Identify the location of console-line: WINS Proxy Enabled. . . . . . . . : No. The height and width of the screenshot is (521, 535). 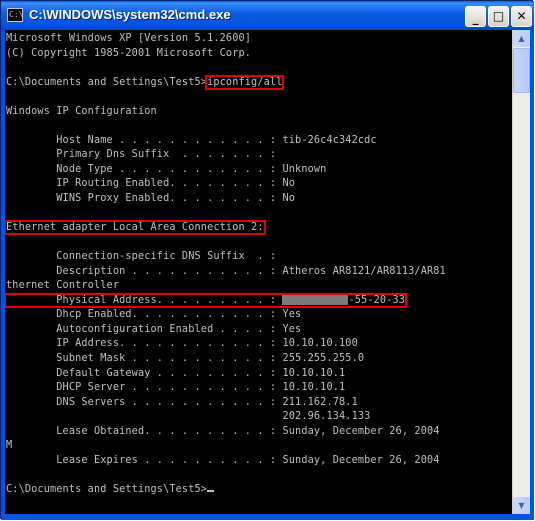
(151, 199).